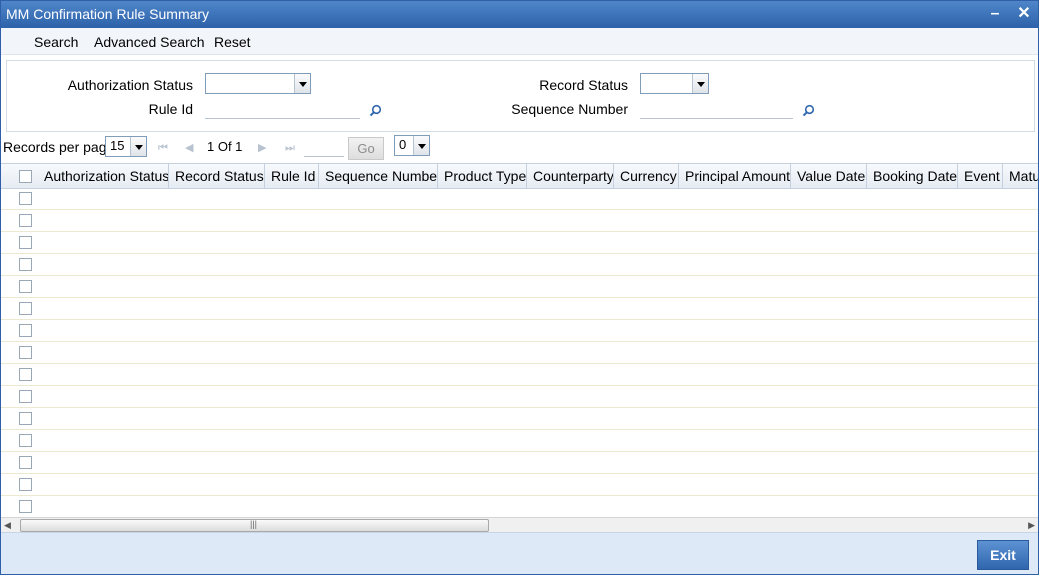  Describe the element at coordinates (7, 525) in the screenshot. I see `scroll-left-icon: ◀` at that location.